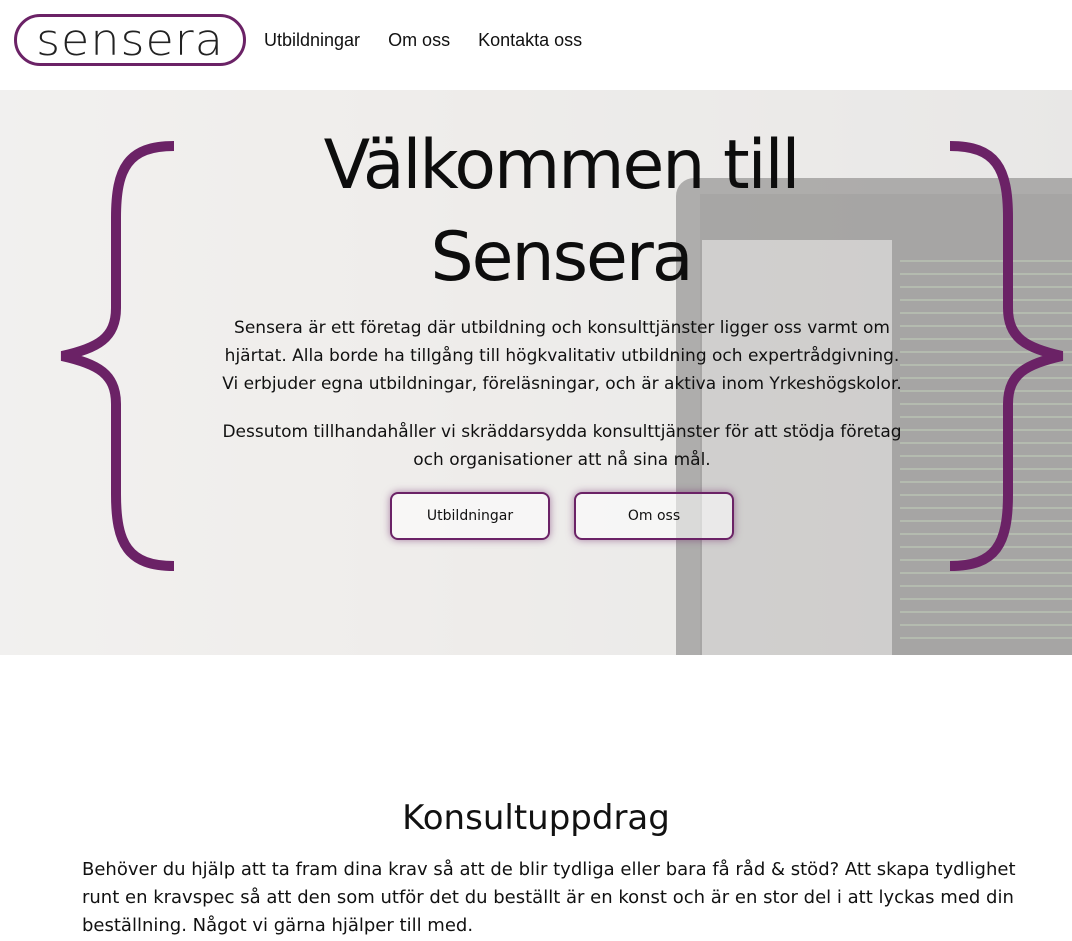 Image resolution: width=1072 pixels, height=941 pixels. What do you see at coordinates (536, 818) in the screenshot?
I see `section-title: Konsultuppdrag` at bounding box center [536, 818].